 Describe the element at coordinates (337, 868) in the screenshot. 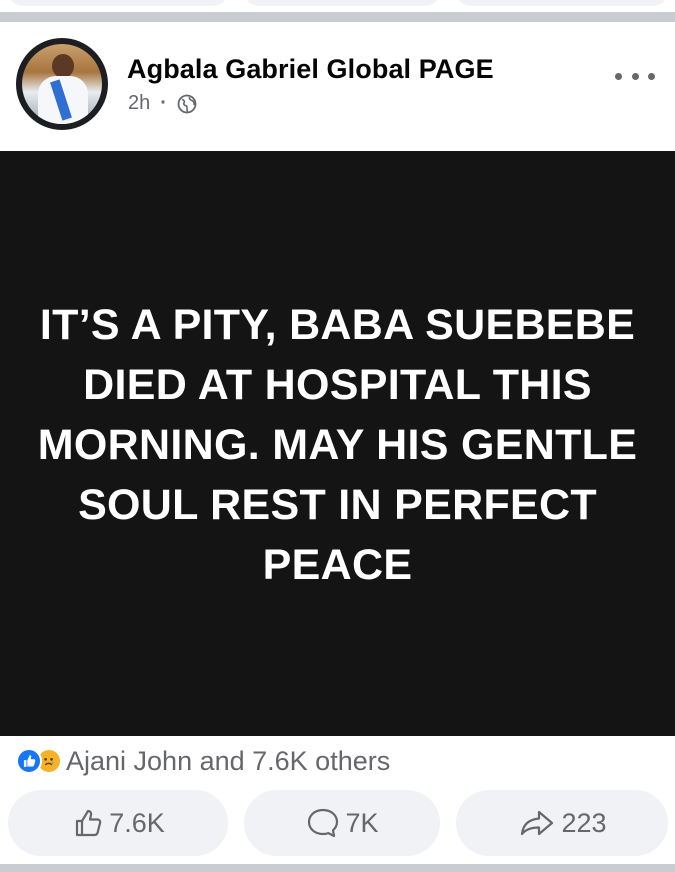

I see `feed-separator-bottom` at that location.